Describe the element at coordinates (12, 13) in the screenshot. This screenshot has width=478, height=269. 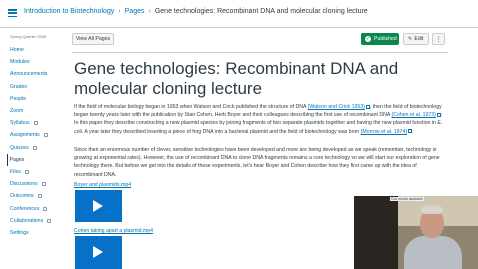
I see `menu-icon` at that location.